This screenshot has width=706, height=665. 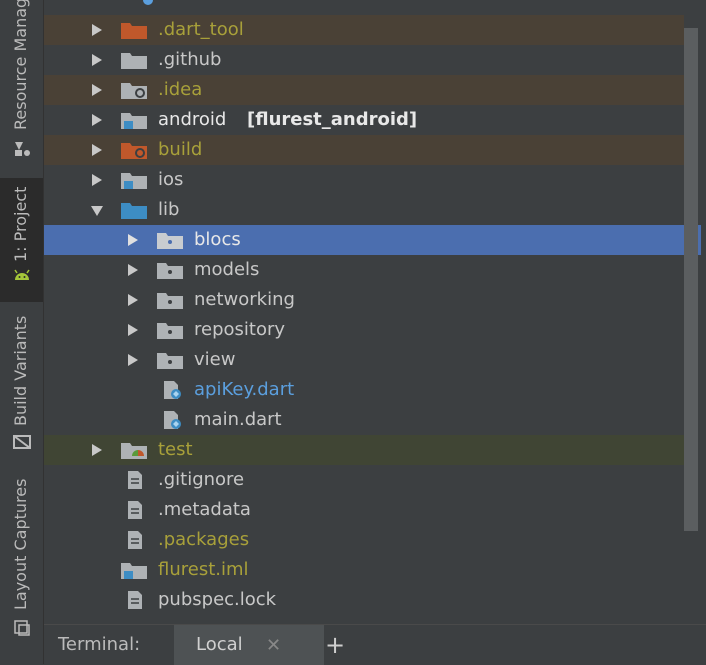 What do you see at coordinates (364, 360) in the screenshot?
I see `tree-row-view: view` at bounding box center [364, 360].